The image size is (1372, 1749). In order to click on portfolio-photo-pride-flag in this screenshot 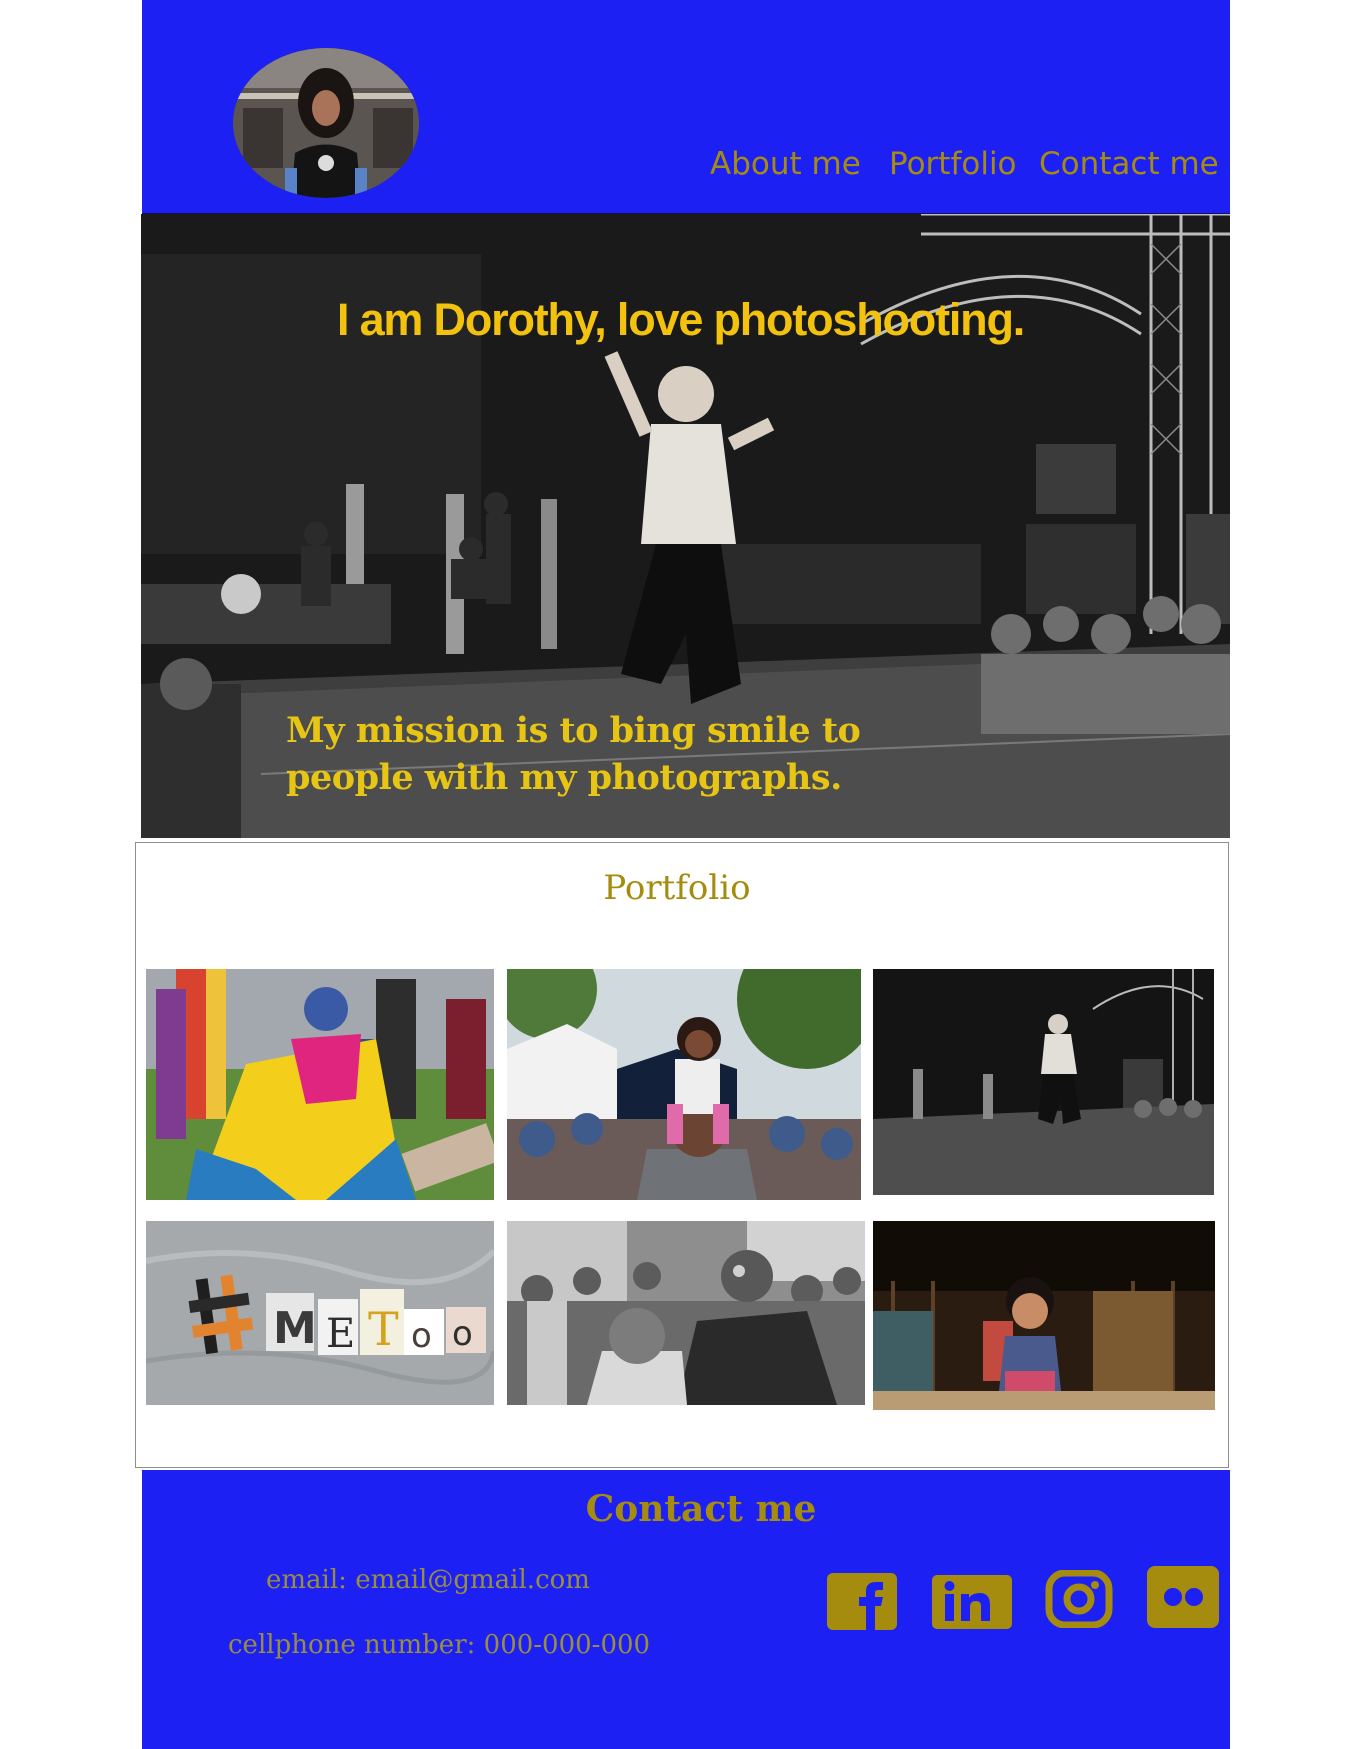, I will do `click(320, 1084)`.